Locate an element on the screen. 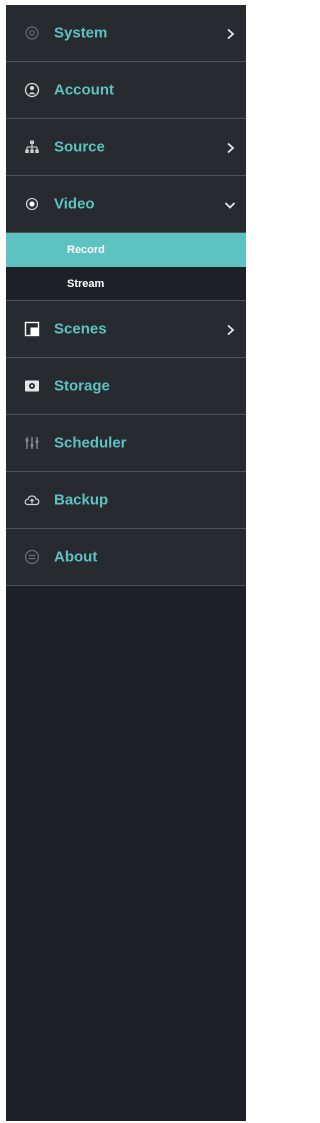 This screenshot has width=320, height=1123. sitemap-icon is located at coordinates (32, 147).